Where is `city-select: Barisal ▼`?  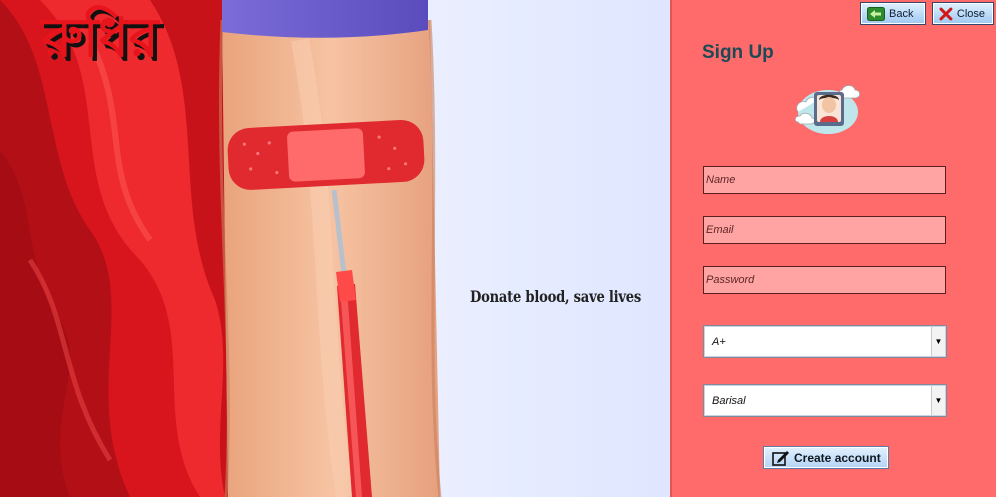 city-select: Barisal ▼ is located at coordinates (825, 400).